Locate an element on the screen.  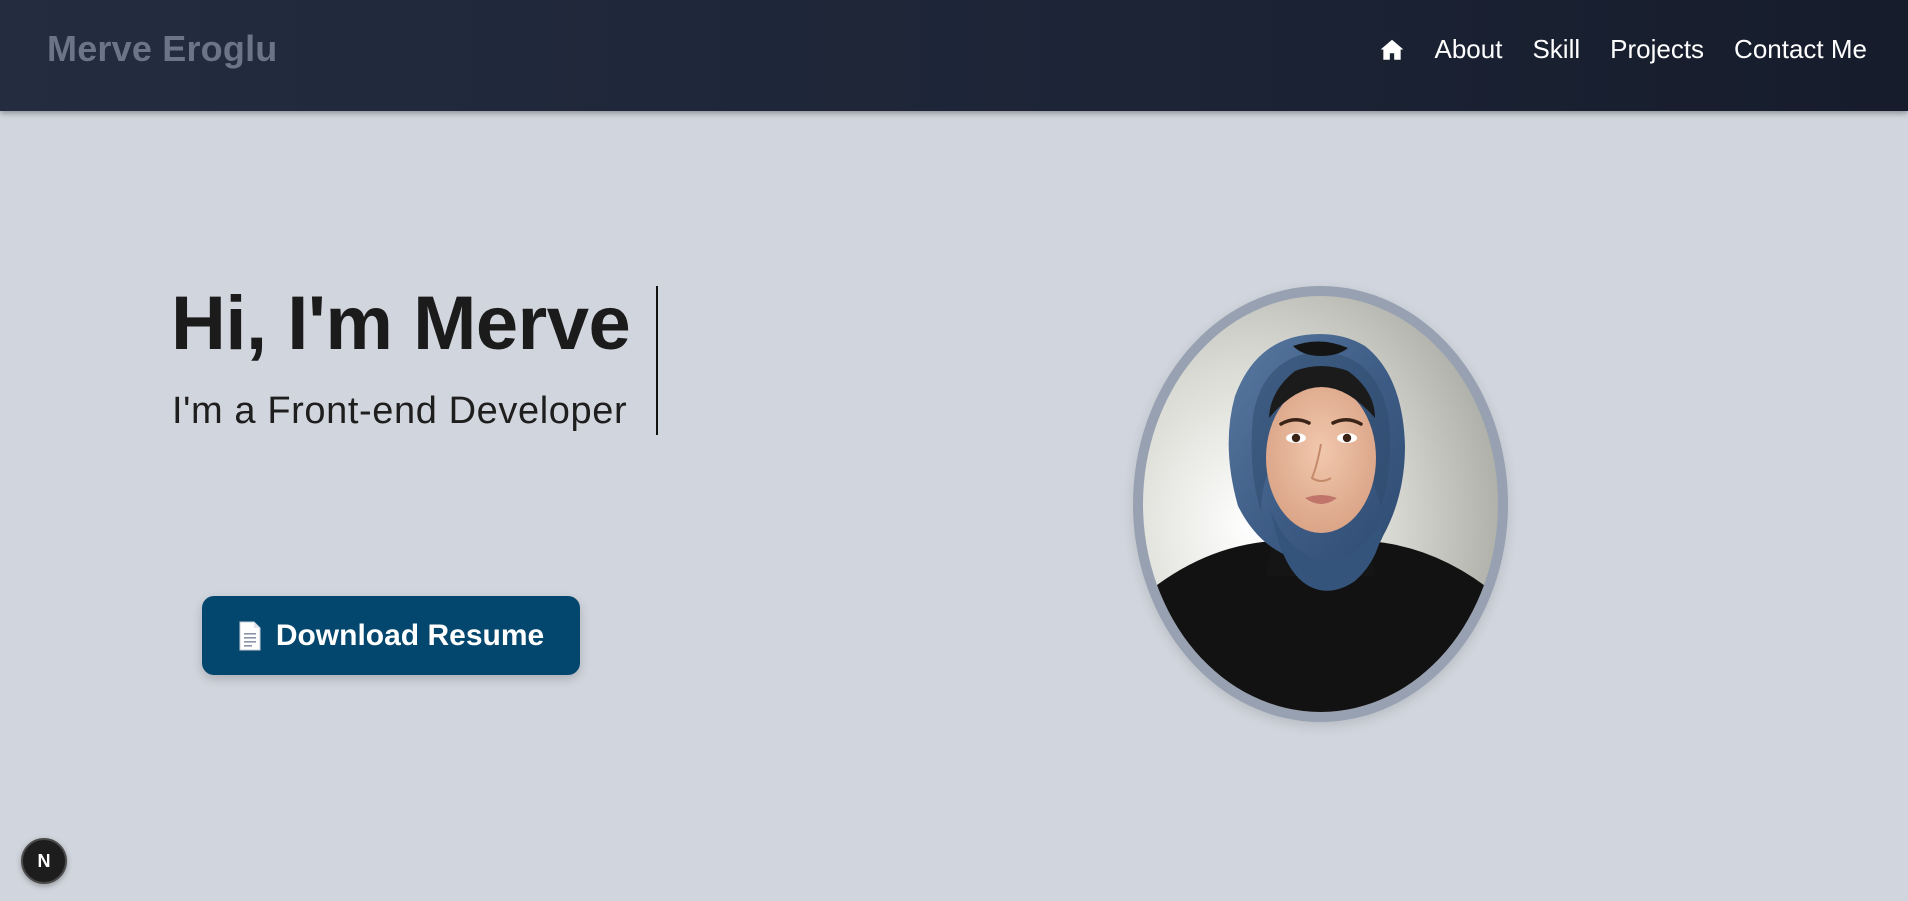
hero-subtitle: I'm a Front-end Developer is located at coordinates (400, 411).